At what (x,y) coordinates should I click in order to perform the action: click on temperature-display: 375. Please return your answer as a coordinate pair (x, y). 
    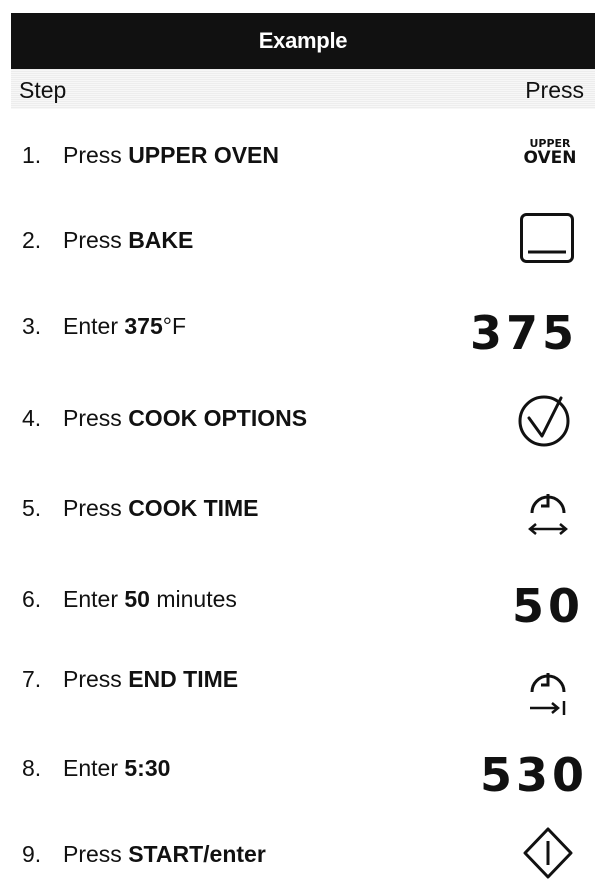
    Looking at the image, I should click on (524, 333).